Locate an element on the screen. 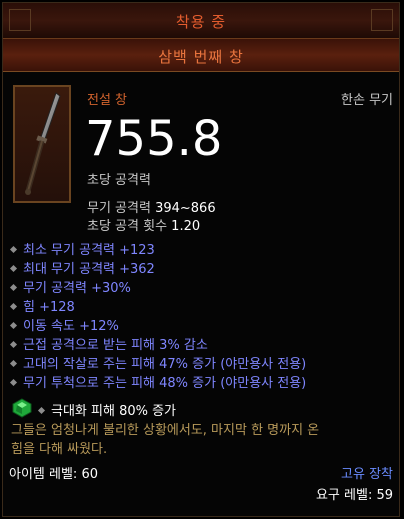 Image resolution: width=404 pixels, height=519 pixels. affix-row: 무기 공격력 +30% is located at coordinates (70, 286).